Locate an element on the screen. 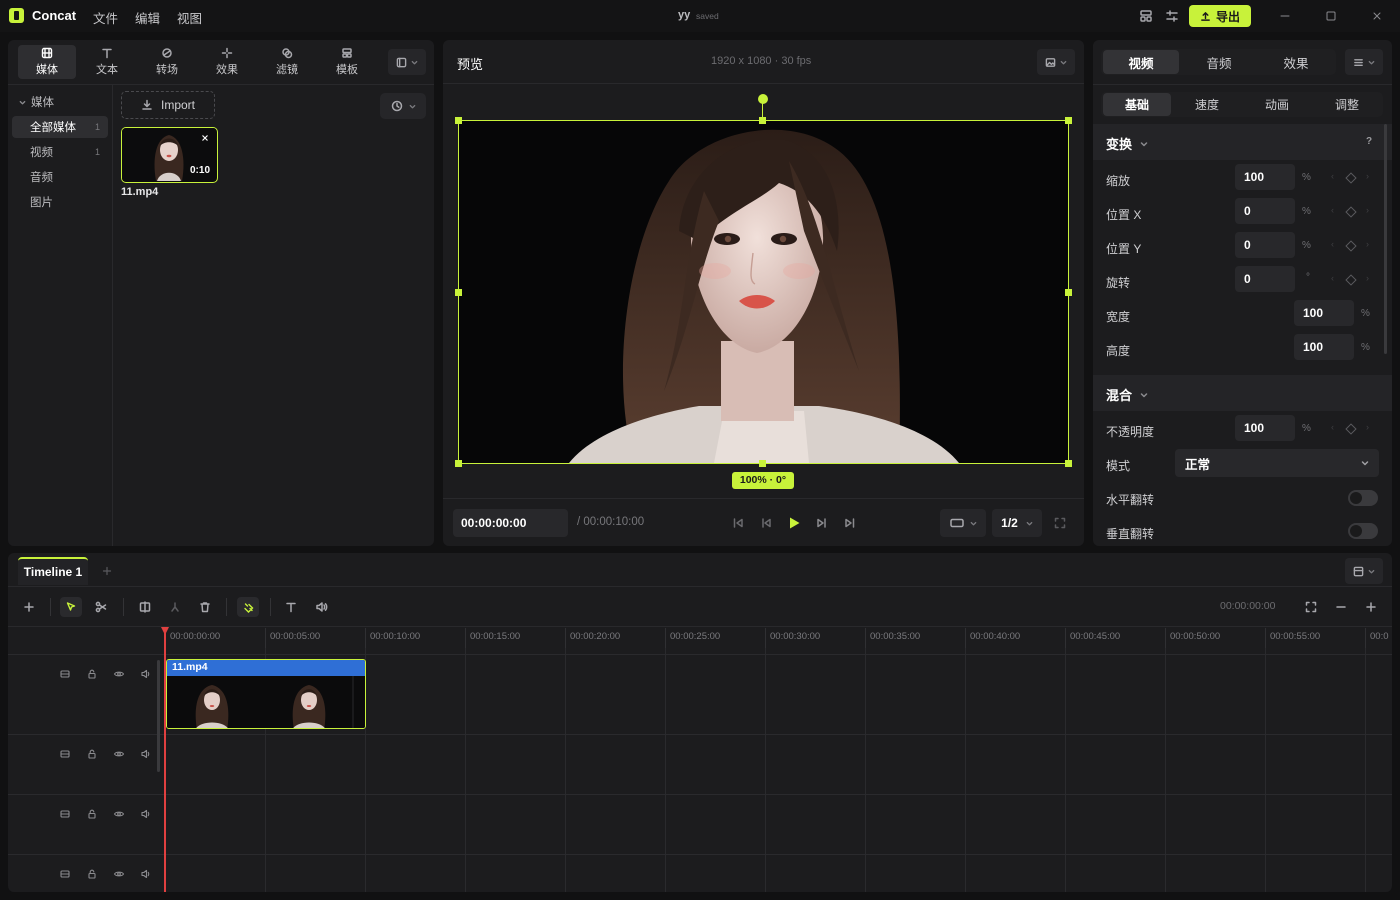  snapshot-dropdown is located at coordinates (1056, 62).